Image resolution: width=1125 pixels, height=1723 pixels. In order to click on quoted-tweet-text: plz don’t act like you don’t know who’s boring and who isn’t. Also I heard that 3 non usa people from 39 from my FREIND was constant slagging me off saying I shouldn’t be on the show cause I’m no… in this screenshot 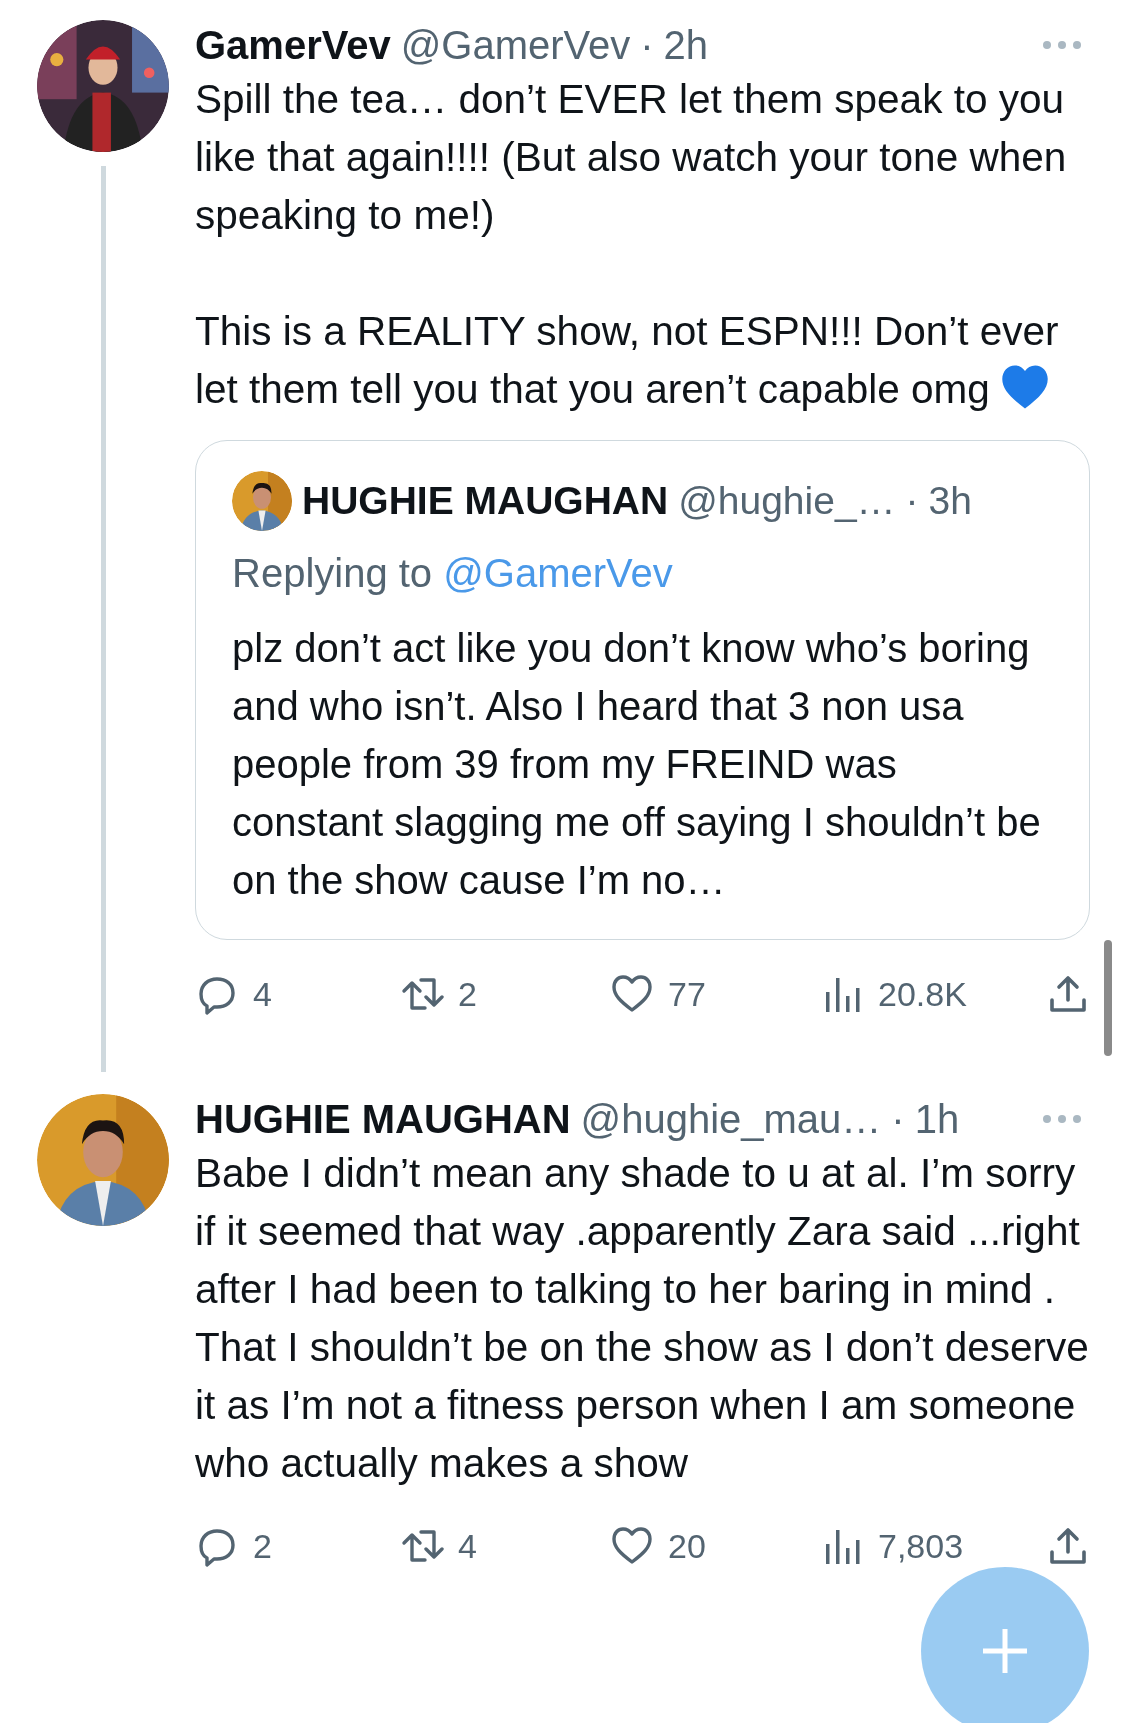, I will do `click(637, 764)`.